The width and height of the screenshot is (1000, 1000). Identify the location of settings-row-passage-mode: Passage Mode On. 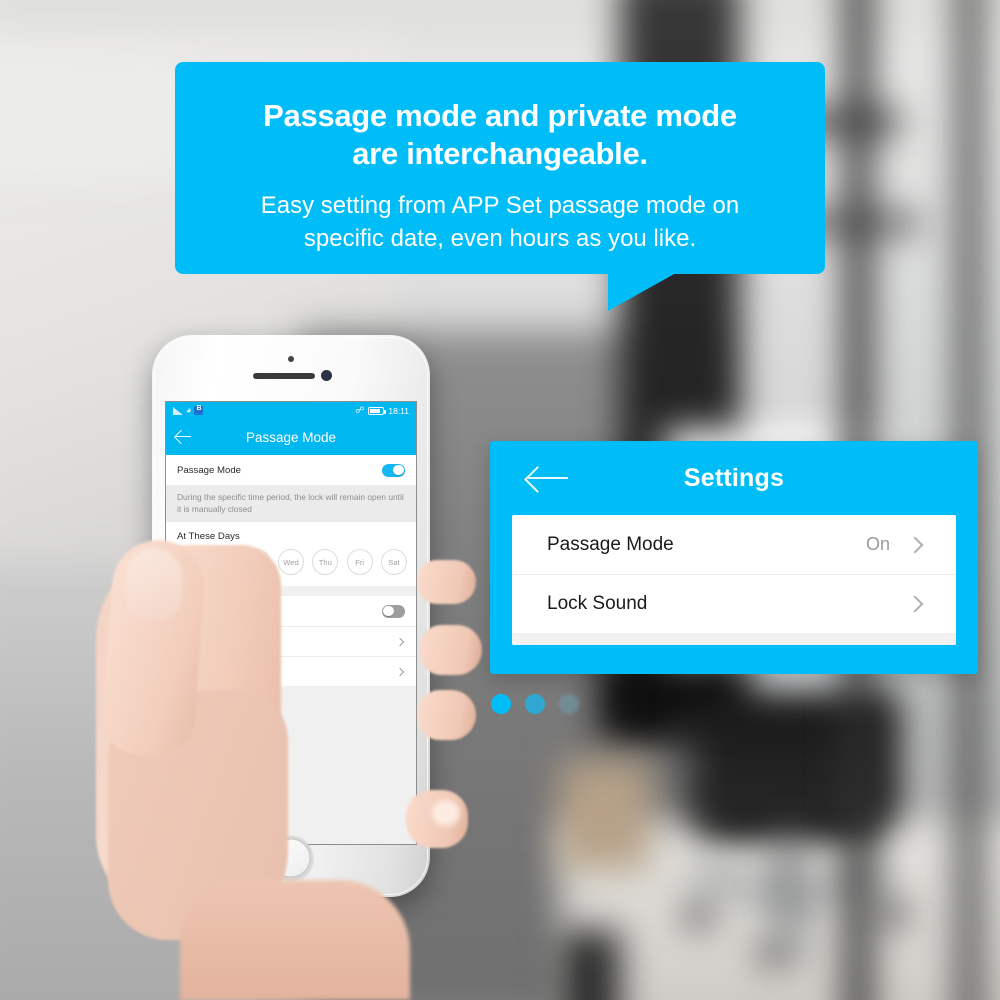
(734, 544).